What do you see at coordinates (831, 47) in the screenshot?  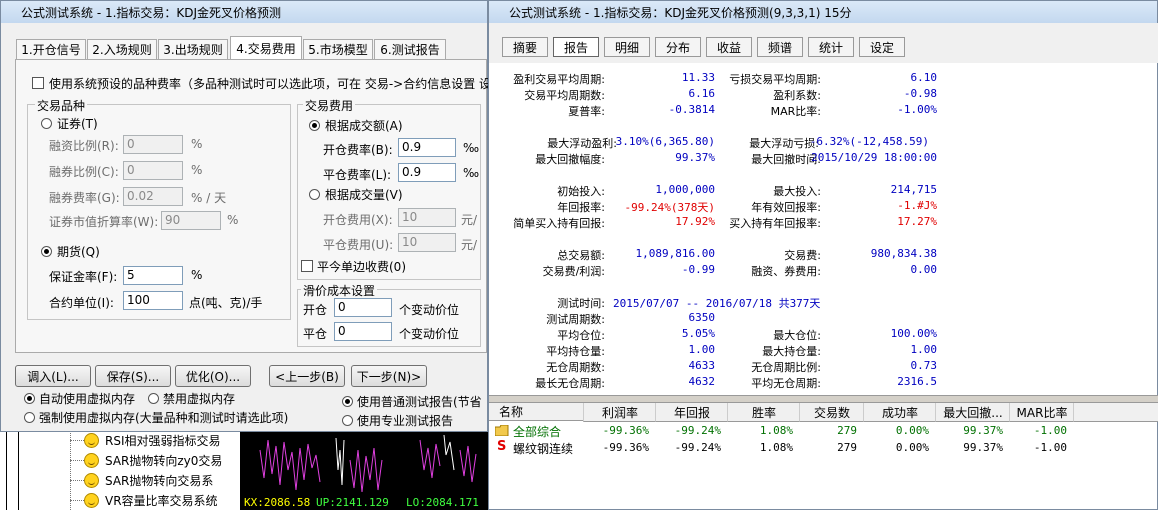 I see `tab-statistics: 统计` at bounding box center [831, 47].